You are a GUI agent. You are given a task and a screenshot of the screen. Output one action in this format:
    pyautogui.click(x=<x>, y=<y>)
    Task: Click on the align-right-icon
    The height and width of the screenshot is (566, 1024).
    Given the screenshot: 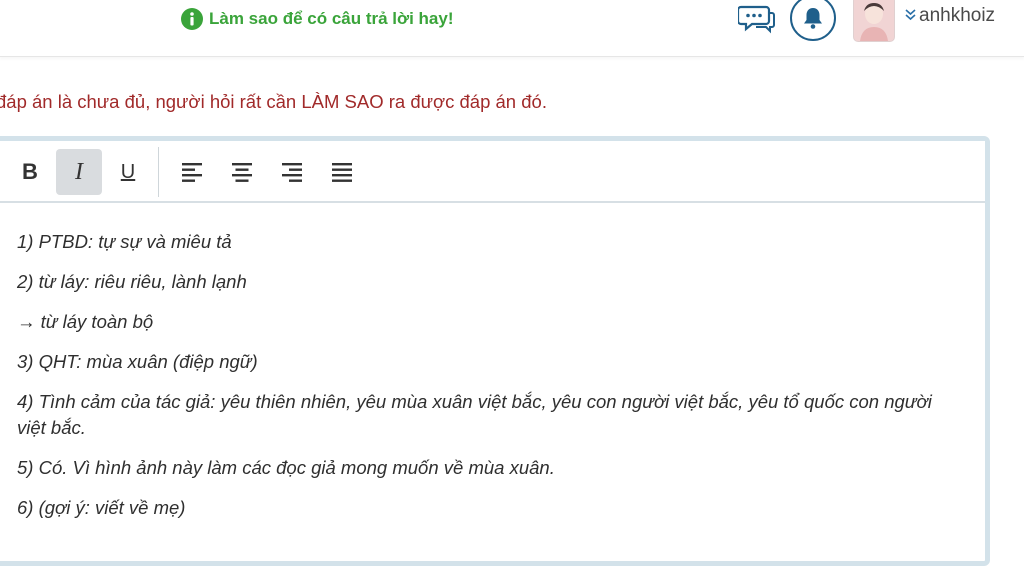 What is the action you would take?
    pyautogui.click(x=292, y=172)
    